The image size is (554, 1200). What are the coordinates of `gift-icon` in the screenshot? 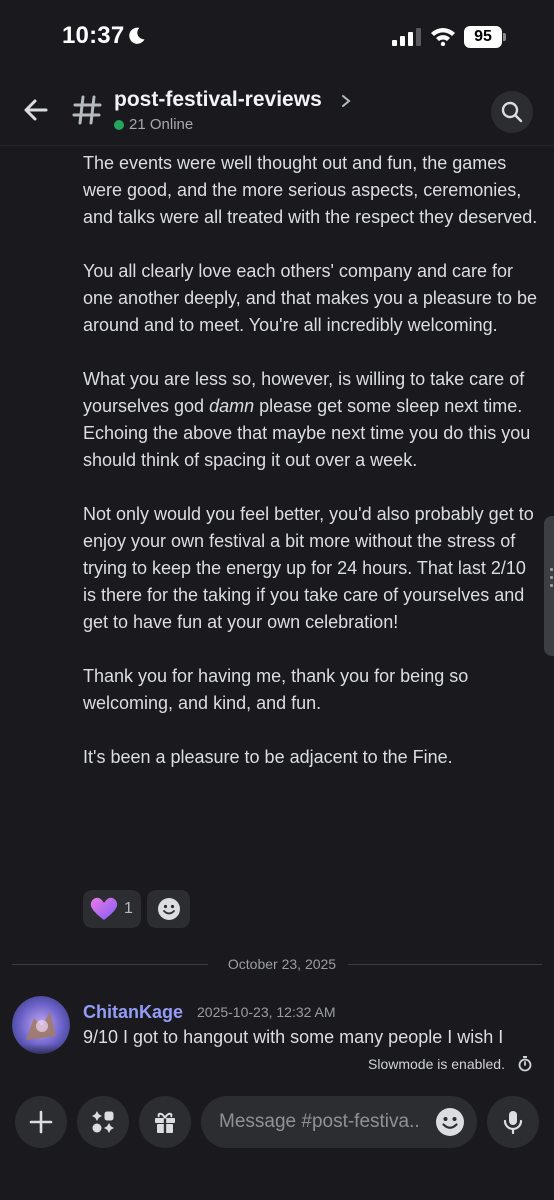 It's located at (165, 1122).